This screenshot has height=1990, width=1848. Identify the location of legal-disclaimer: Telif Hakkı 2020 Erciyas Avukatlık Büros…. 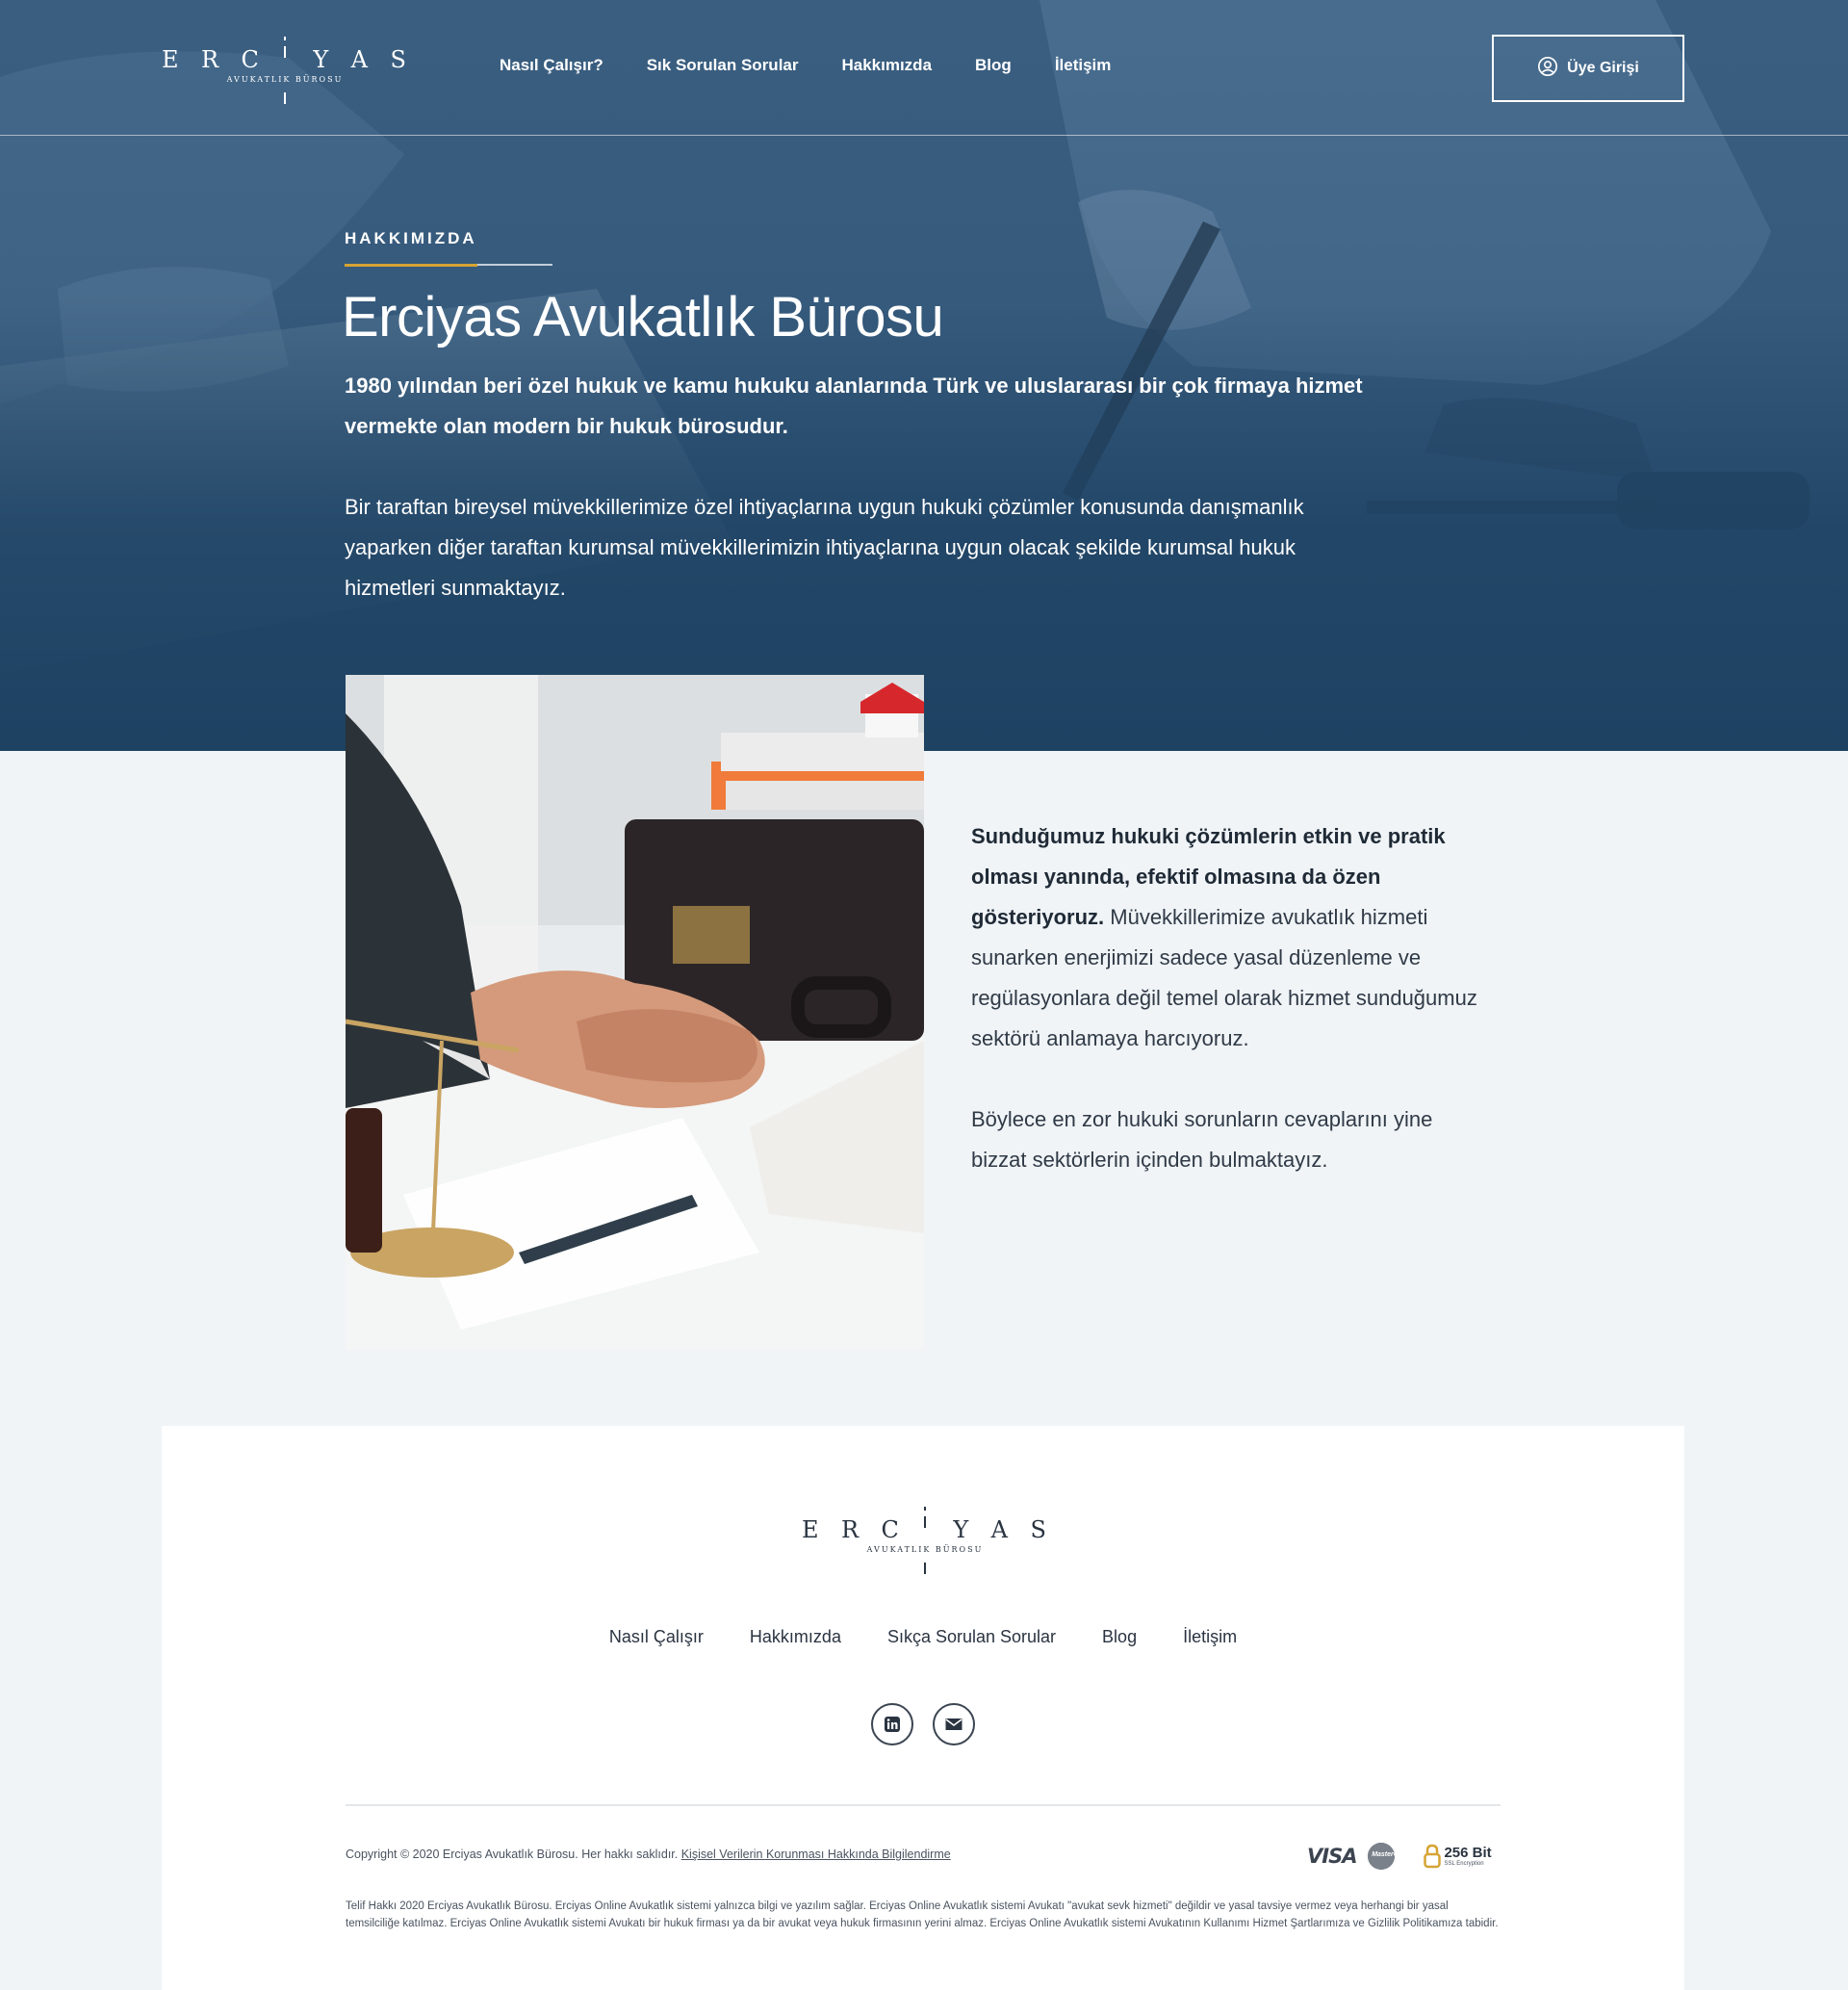
(922, 1915).